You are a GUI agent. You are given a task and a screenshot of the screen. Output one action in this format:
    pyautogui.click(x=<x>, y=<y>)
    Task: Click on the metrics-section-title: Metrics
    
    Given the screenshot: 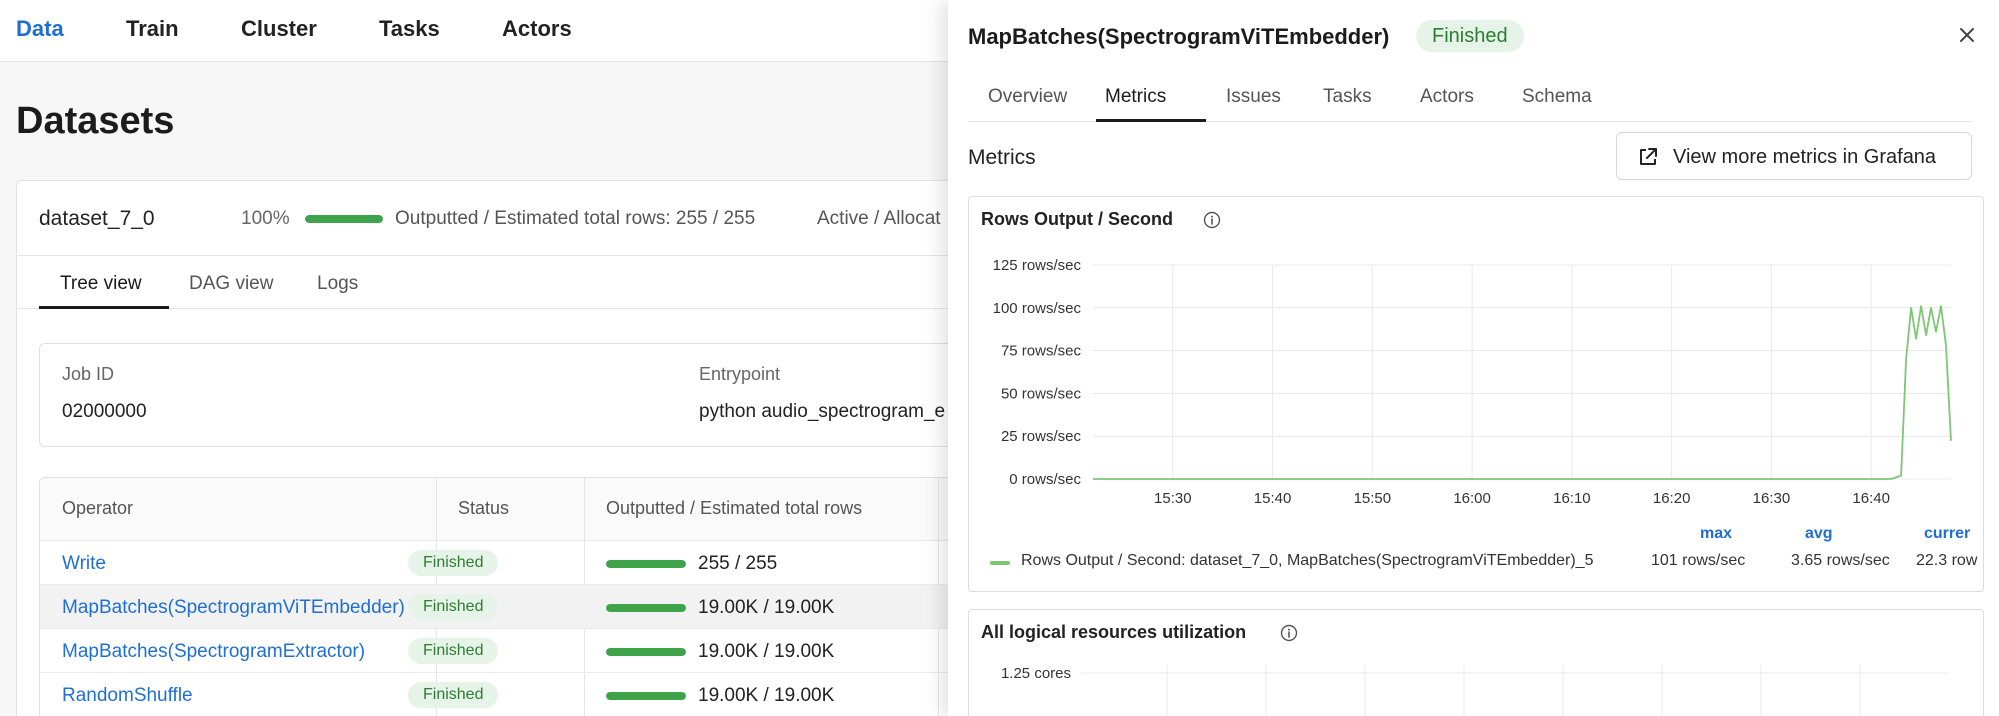 What is the action you would take?
    pyautogui.click(x=1002, y=157)
    